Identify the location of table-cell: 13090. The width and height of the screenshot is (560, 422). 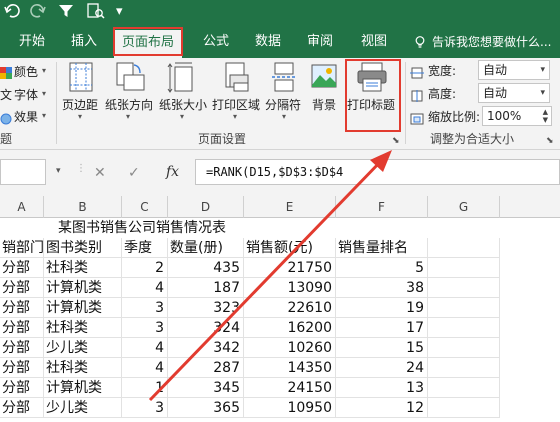
(290, 288).